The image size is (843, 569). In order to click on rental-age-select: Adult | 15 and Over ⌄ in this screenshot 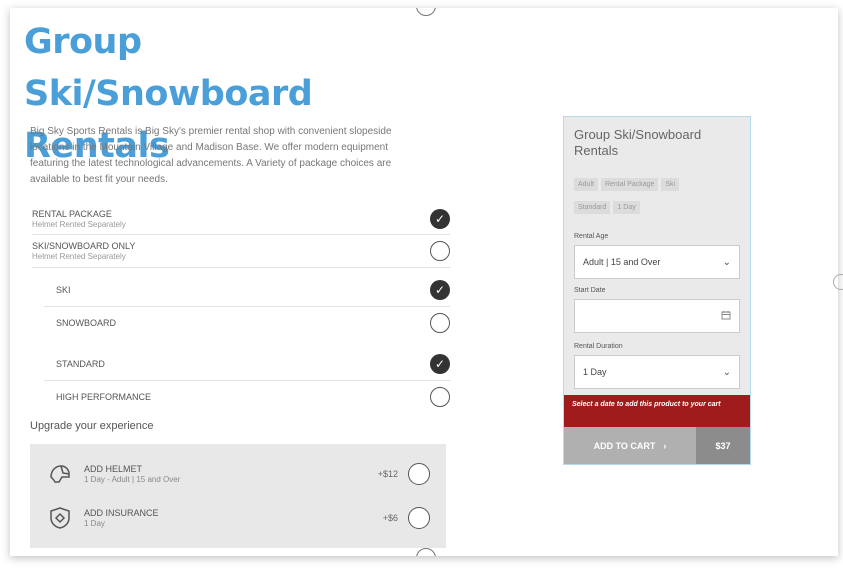, I will do `click(657, 262)`.